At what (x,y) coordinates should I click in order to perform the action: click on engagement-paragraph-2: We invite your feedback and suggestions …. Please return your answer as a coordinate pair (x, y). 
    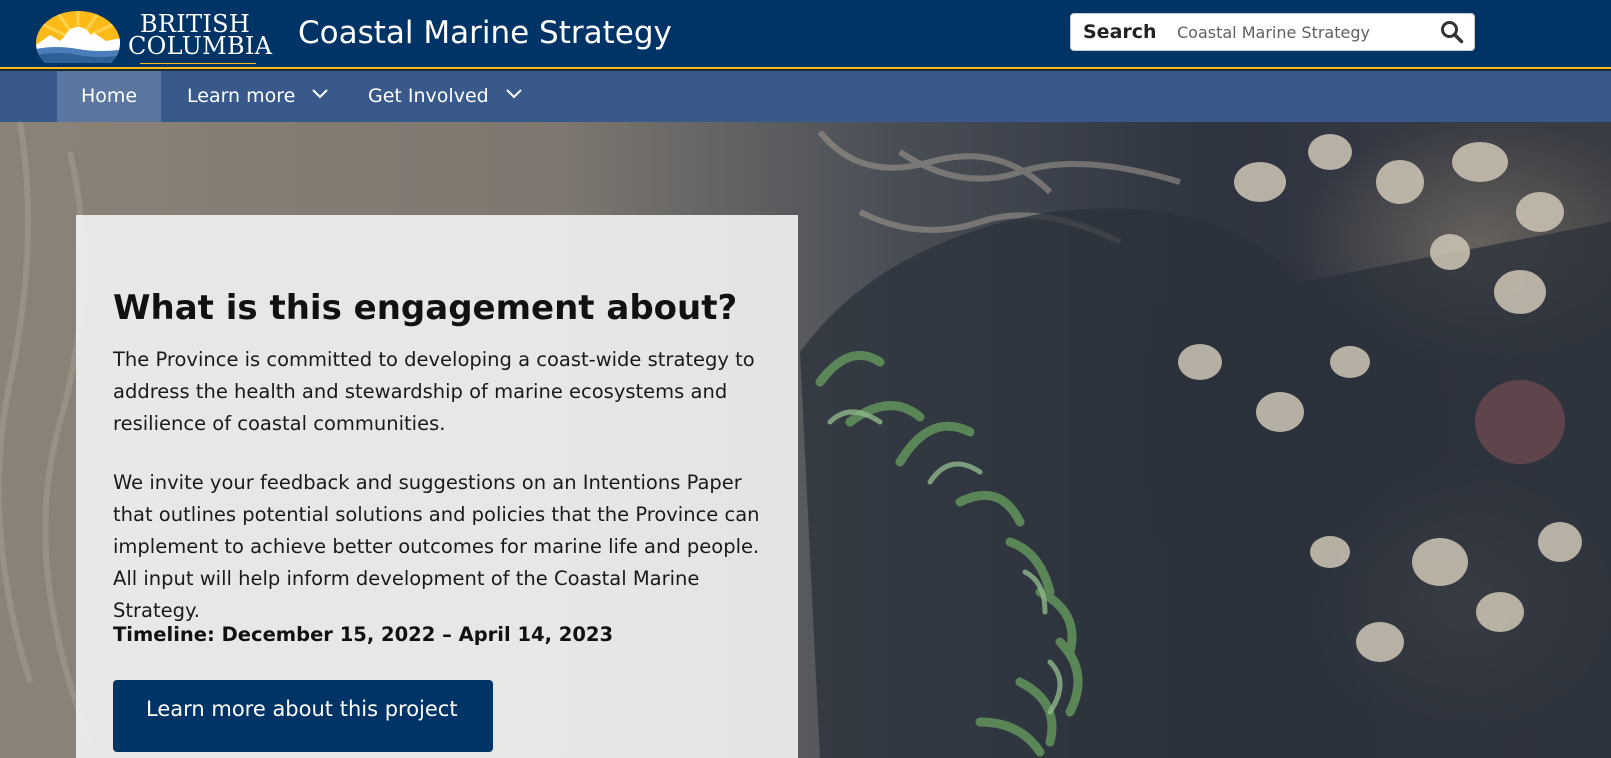
    Looking at the image, I should click on (436, 546).